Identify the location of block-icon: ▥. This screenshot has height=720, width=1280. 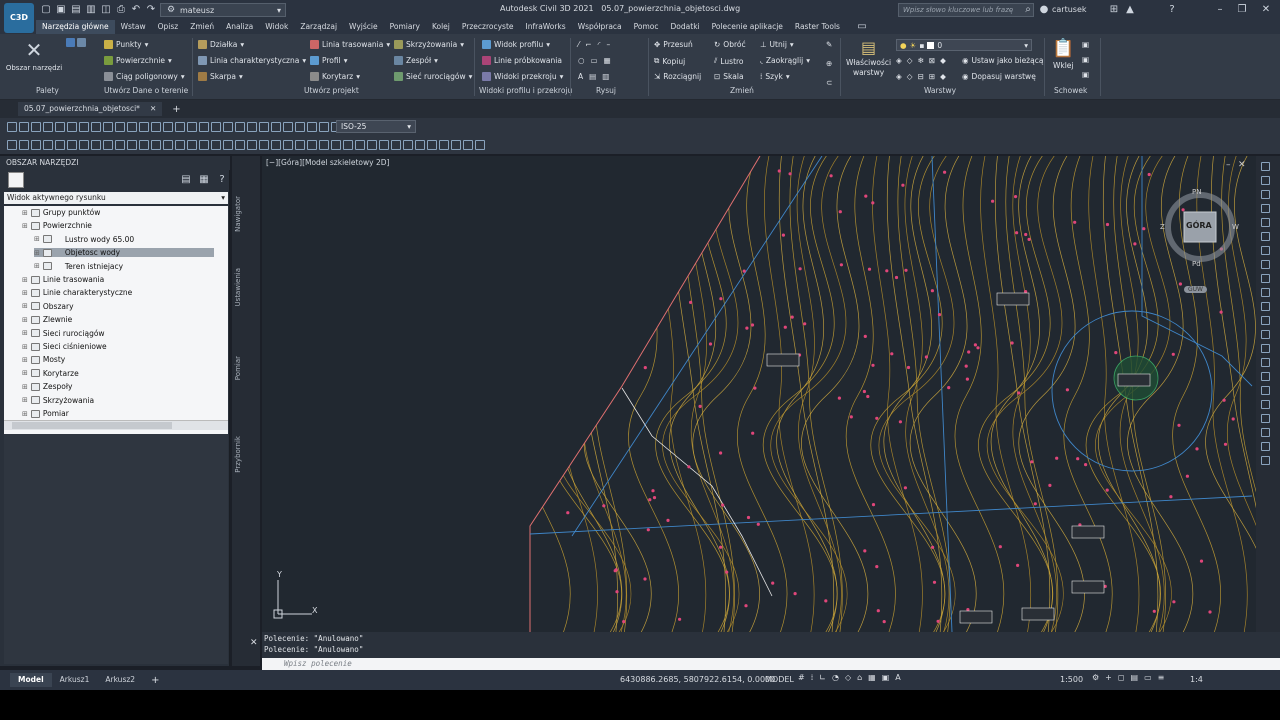
(605, 76).